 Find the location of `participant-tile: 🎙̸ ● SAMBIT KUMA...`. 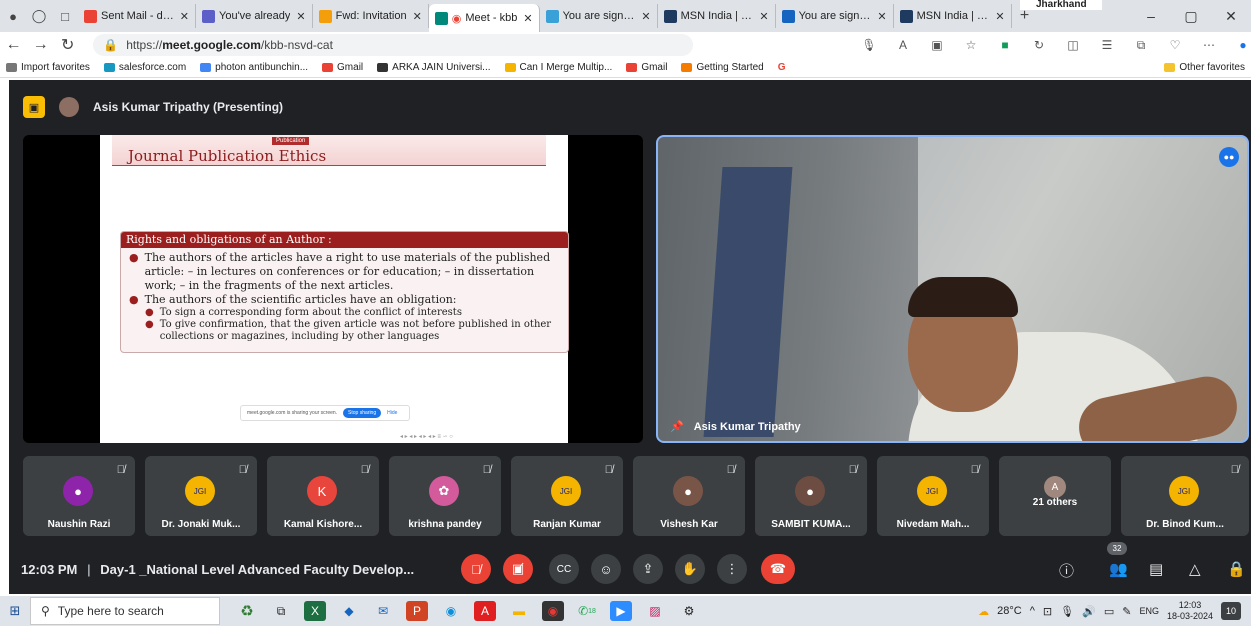

participant-tile: 🎙̸ ● SAMBIT KUMA... is located at coordinates (811, 496).